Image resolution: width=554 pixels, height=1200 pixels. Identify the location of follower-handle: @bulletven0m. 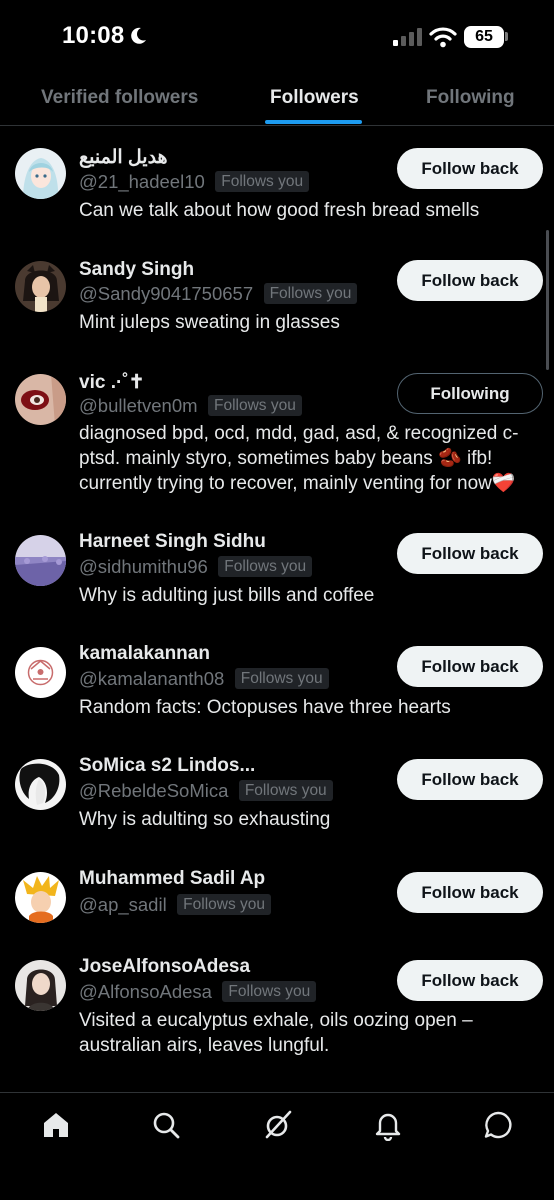
(138, 405).